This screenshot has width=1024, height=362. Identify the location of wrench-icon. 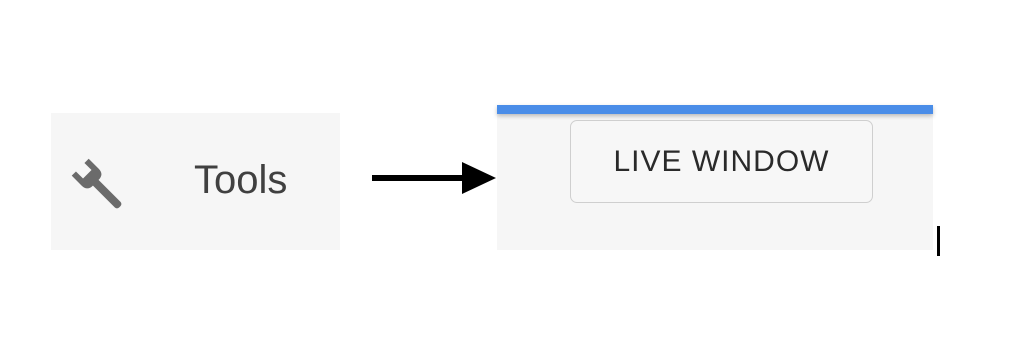
(96, 183).